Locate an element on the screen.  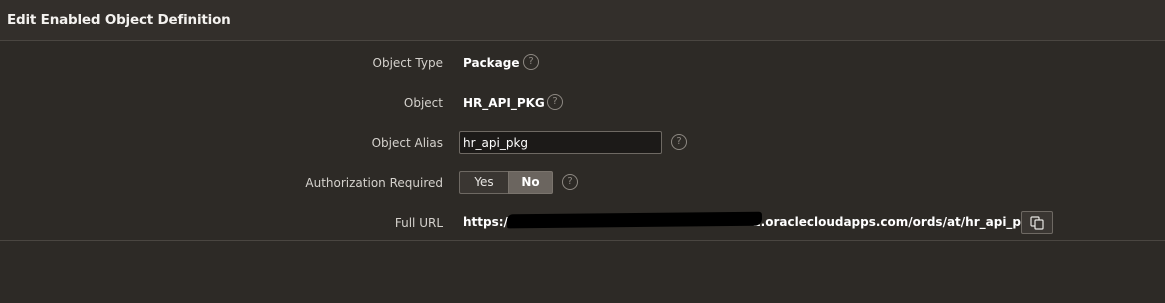
object-value: HR_API_PKG is located at coordinates (504, 103).